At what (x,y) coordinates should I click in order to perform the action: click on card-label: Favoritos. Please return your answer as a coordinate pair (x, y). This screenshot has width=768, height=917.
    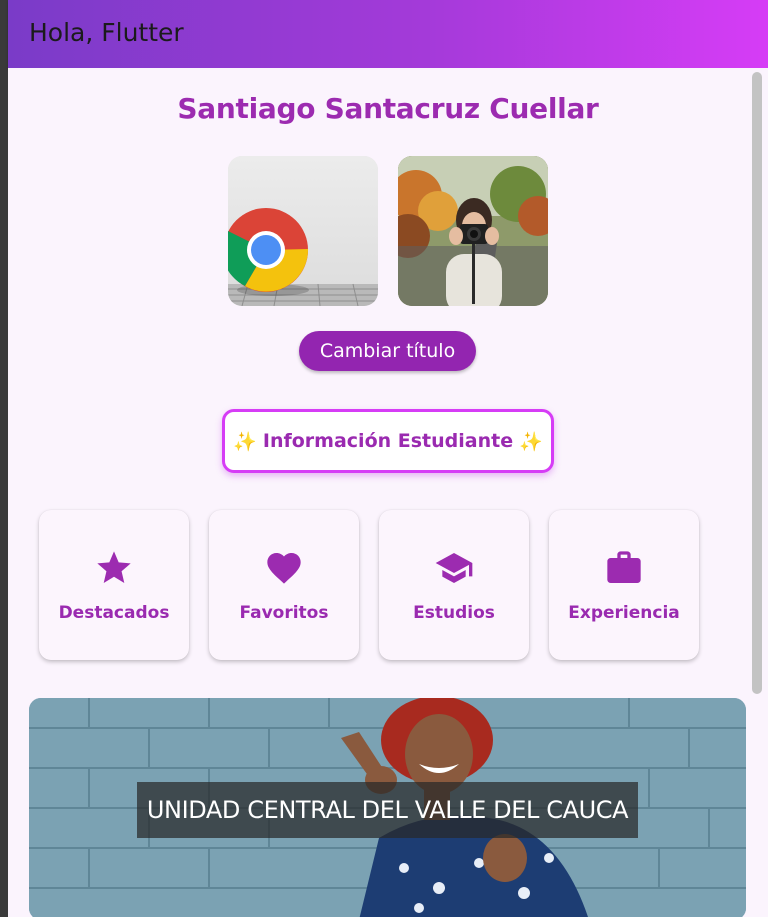
    Looking at the image, I should click on (284, 613).